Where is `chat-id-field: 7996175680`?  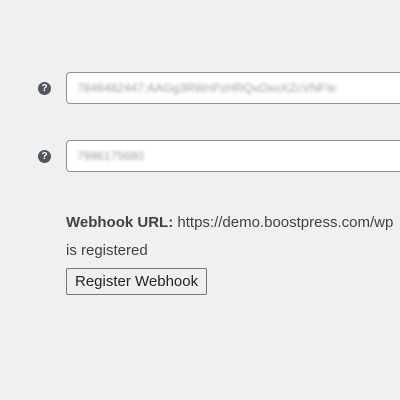
chat-id-field: 7996175680 is located at coordinates (233, 156).